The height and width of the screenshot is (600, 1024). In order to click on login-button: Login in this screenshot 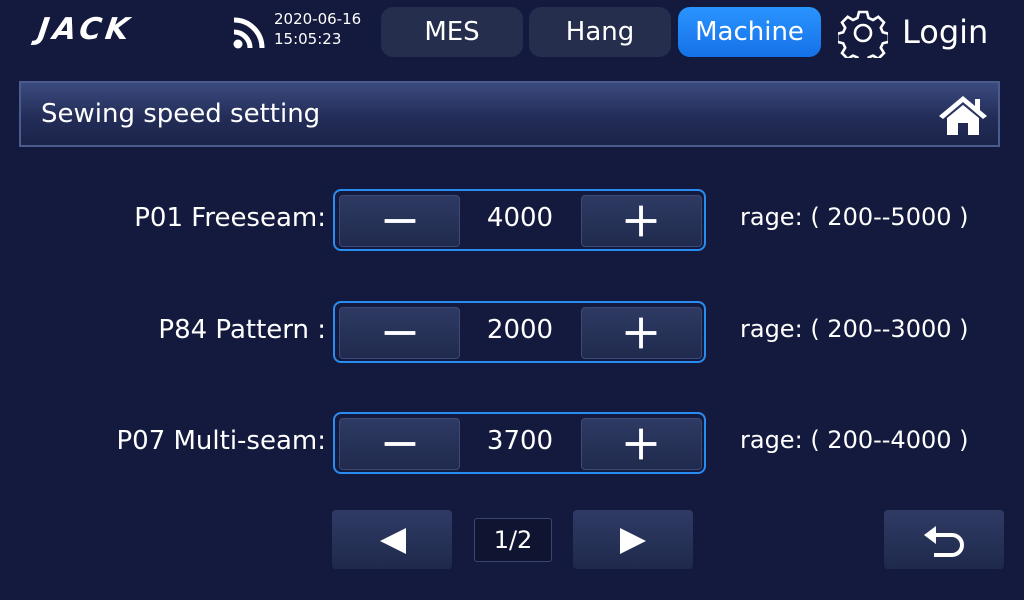, I will do `click(945, 32)`.